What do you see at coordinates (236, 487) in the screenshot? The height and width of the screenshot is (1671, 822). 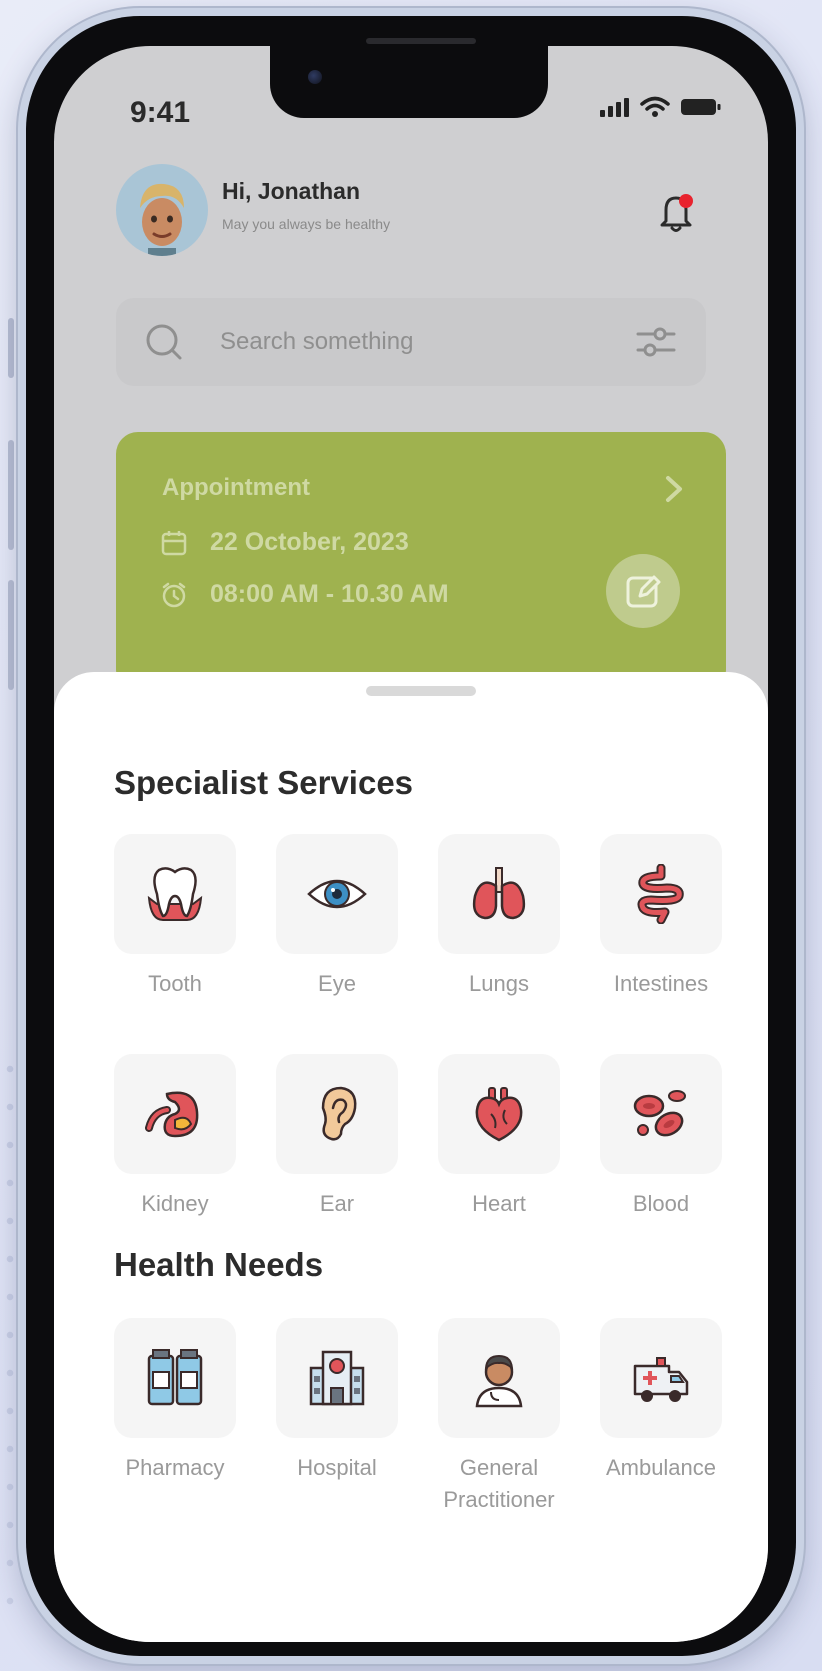 I see `appointment-title: Appointment` at bounding box center [236, 487].